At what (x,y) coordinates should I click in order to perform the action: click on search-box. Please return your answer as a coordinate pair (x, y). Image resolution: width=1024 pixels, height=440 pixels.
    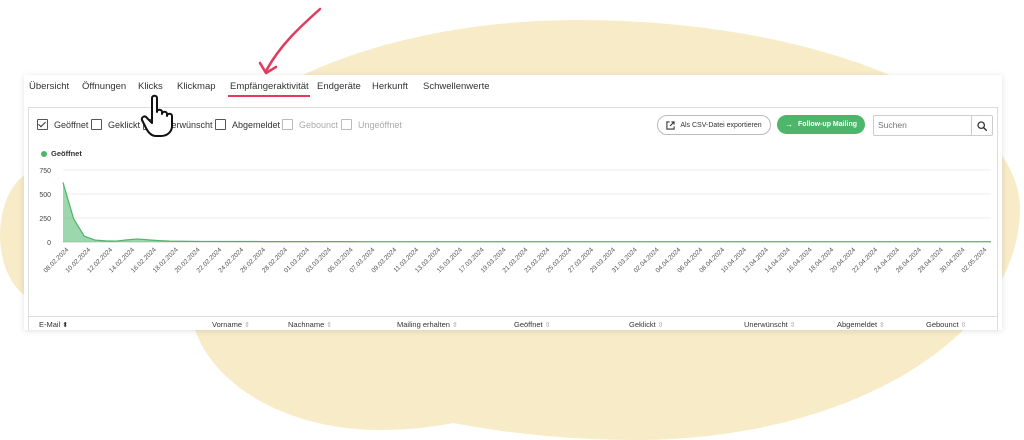
    Looking at the image, I should click on (933, 125).